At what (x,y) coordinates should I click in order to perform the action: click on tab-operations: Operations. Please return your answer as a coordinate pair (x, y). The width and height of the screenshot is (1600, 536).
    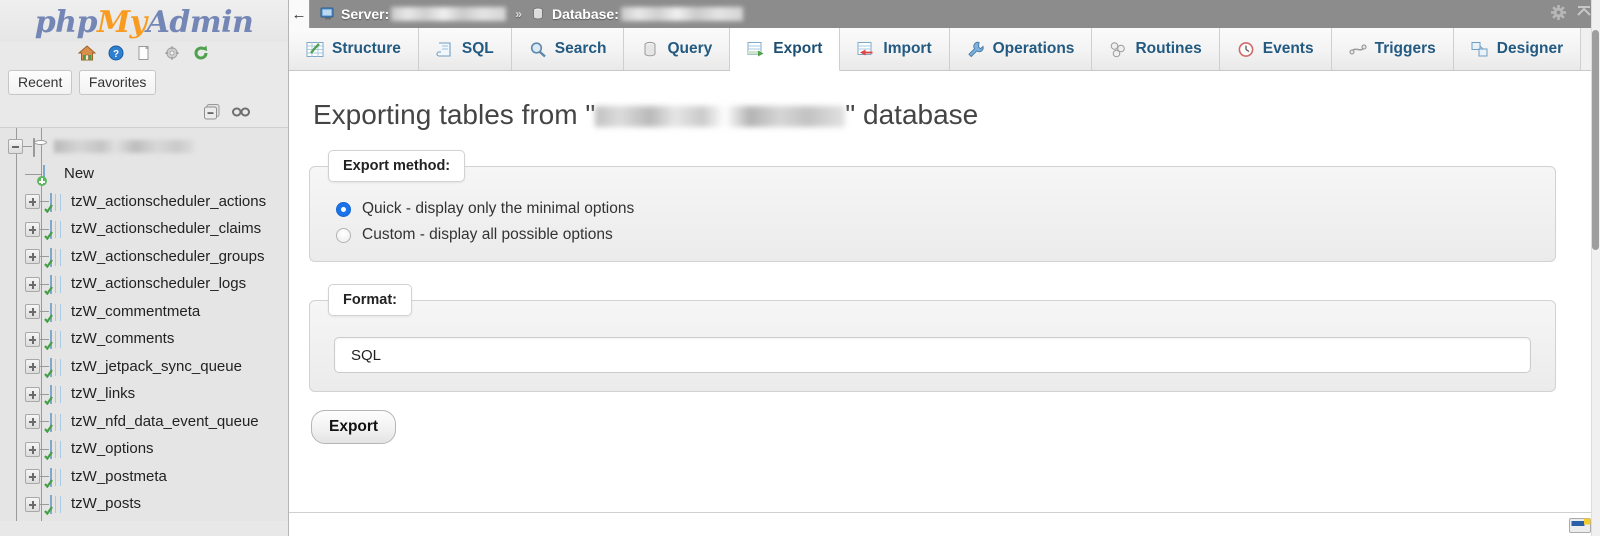
    Looking at the image, I should click on (1021, 49).